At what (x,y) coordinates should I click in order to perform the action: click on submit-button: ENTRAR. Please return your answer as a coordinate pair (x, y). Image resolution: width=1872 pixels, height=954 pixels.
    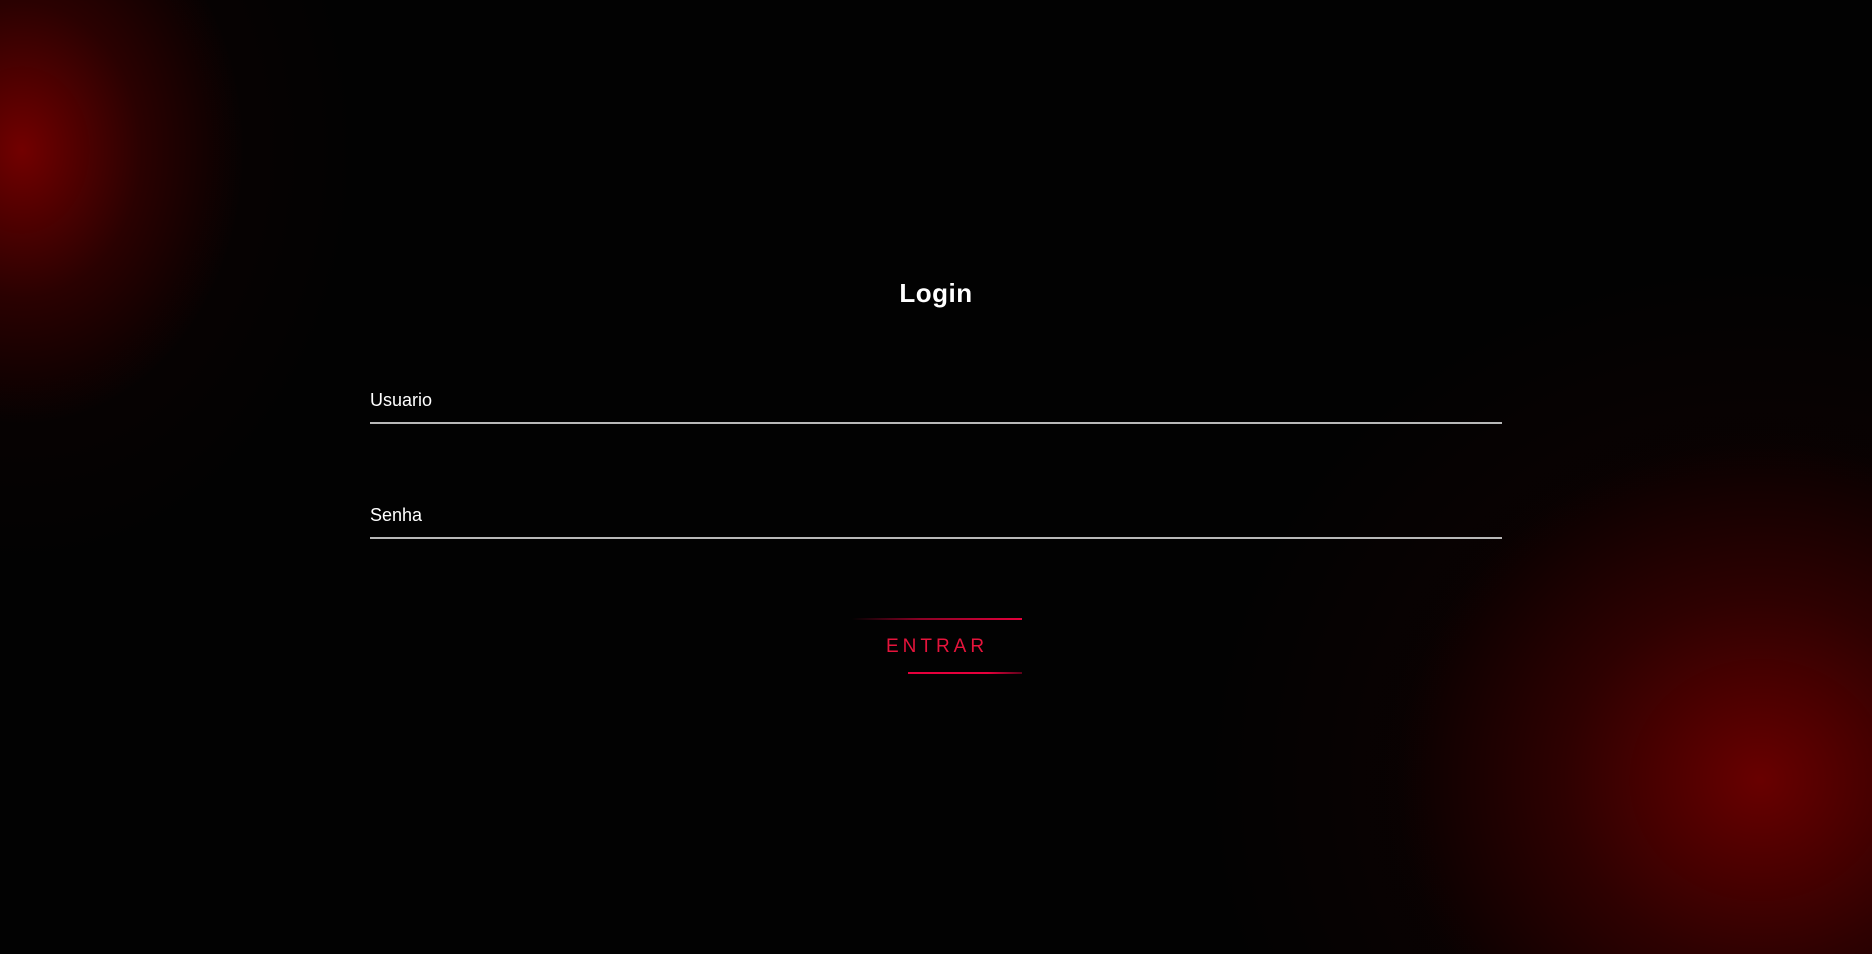
    Looking at the image, I should click on (937, 647).